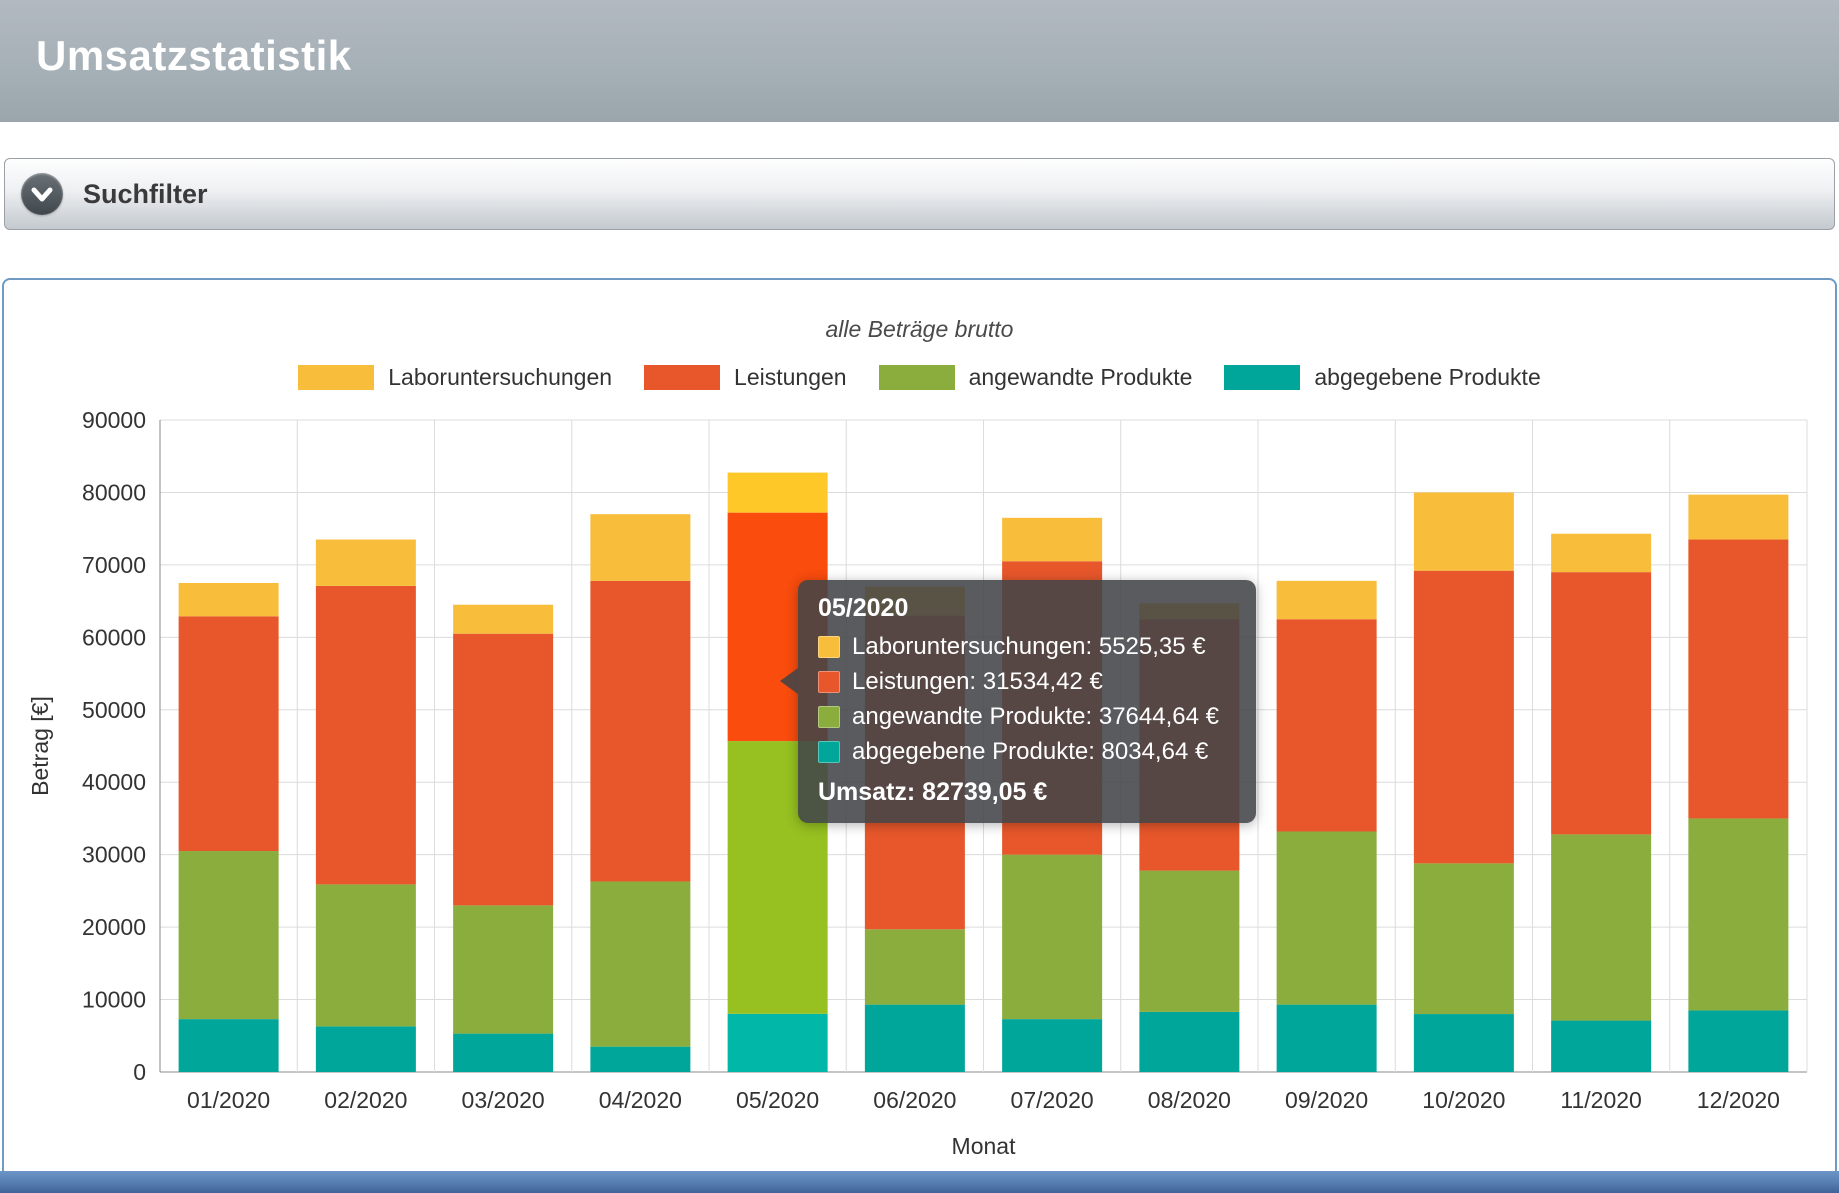 The image size is (1839, 1193). I want to click on y-tick-label: 70000, so click(114, 565).